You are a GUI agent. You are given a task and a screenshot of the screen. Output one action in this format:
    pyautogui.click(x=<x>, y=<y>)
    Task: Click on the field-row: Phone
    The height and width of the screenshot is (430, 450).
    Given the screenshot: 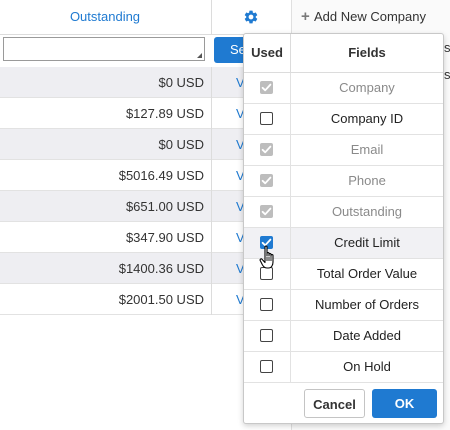 What is the action you would take?
    pyautogui.click(x=343, y=181)
    